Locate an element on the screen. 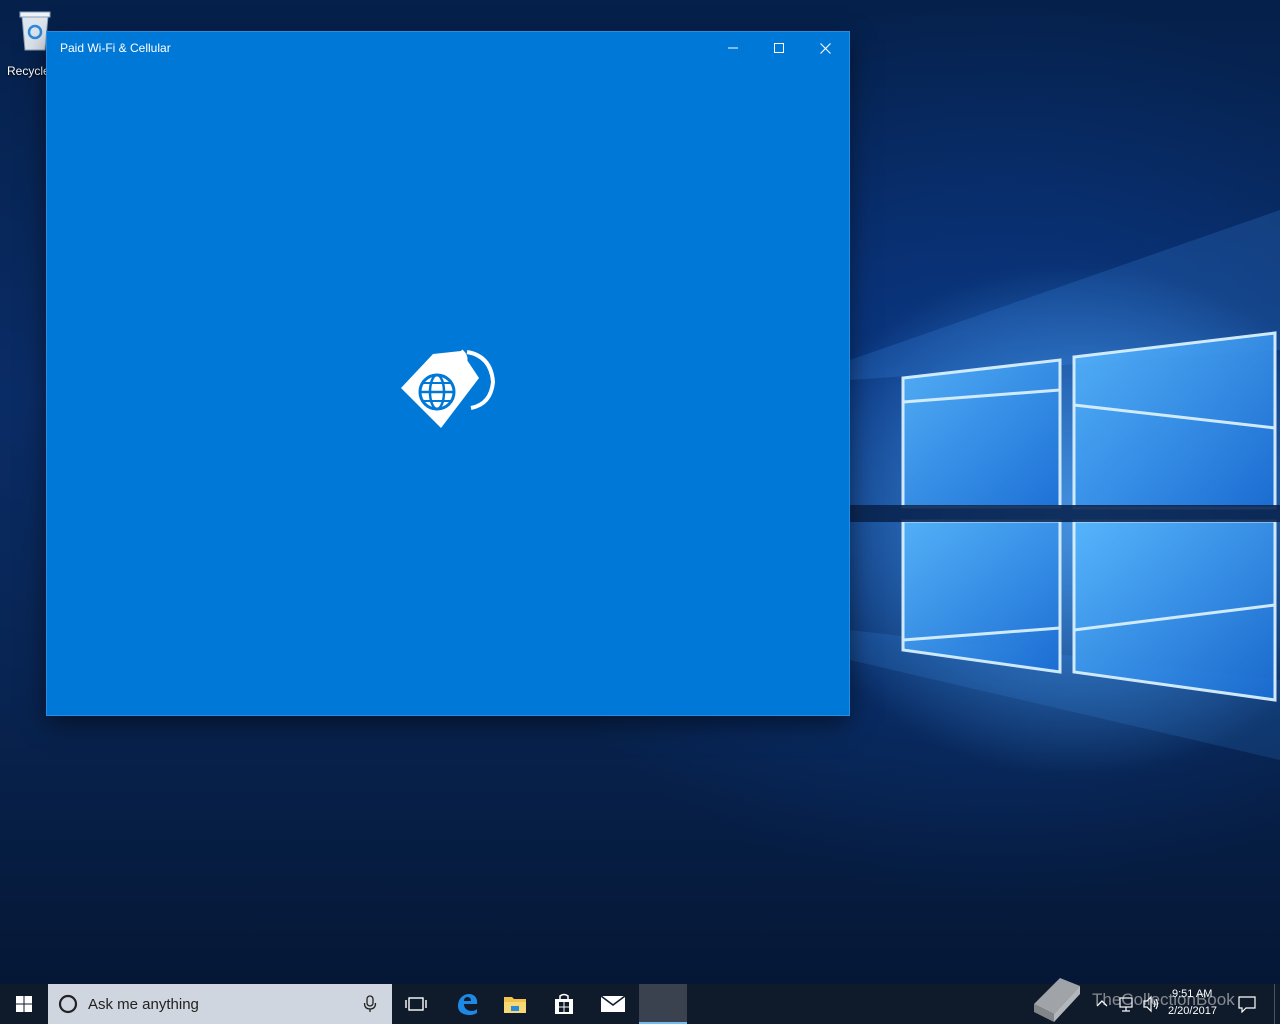  mail-button is located at coordinates (613, 1004).